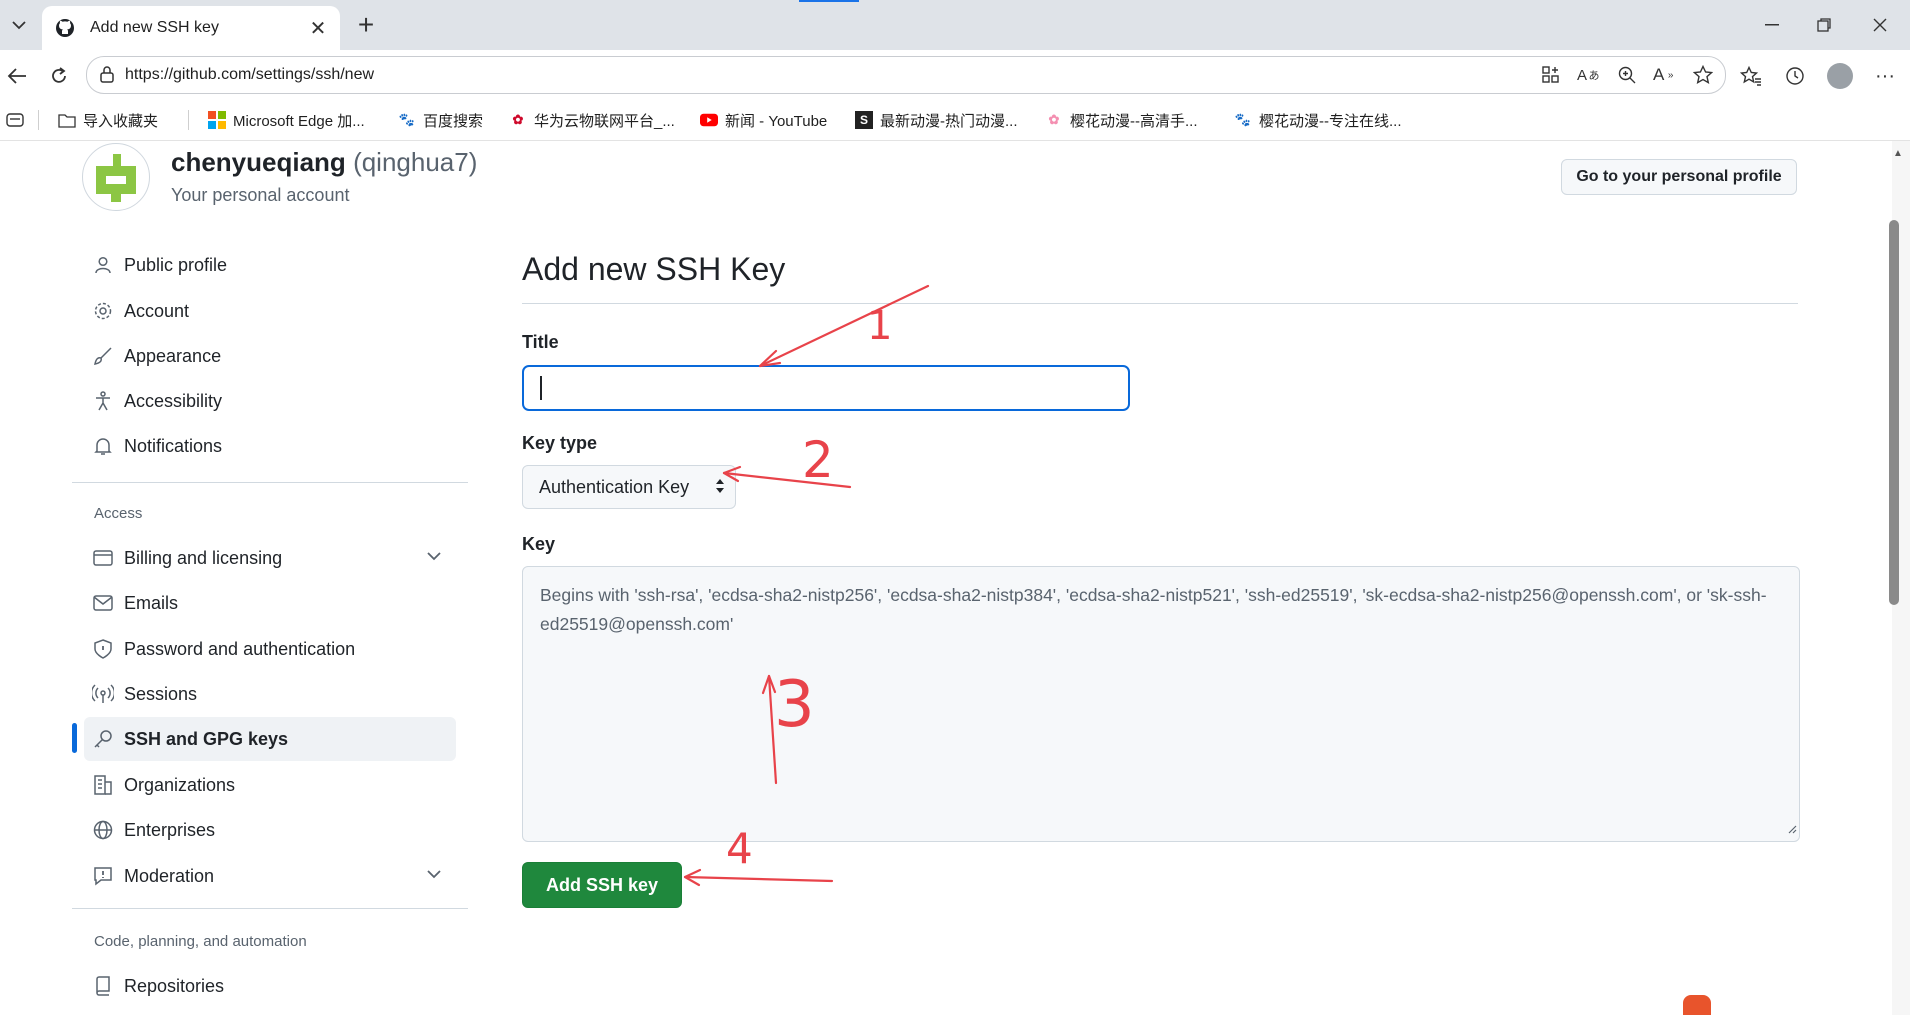 This screenshot has height=1015, width=1910. What do you see at coordinates (103, 986) in the screenshot?
I see `repo-icon` at bounding box center [103, 986].